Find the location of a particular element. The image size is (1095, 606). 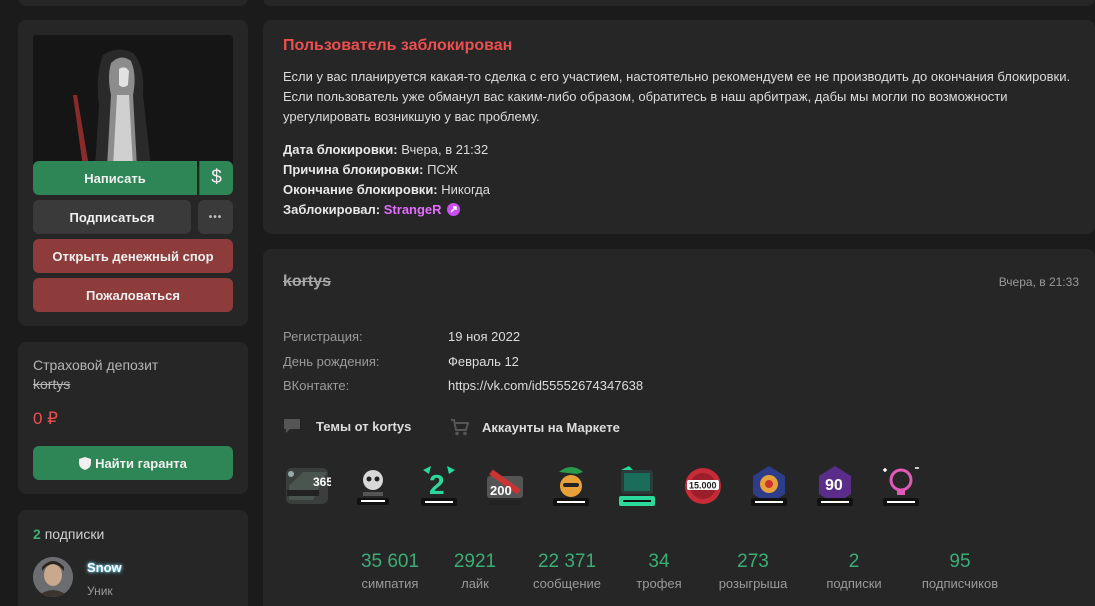

trophy-badge-2-years-icon: 2 is located at coordinates (439, 486).